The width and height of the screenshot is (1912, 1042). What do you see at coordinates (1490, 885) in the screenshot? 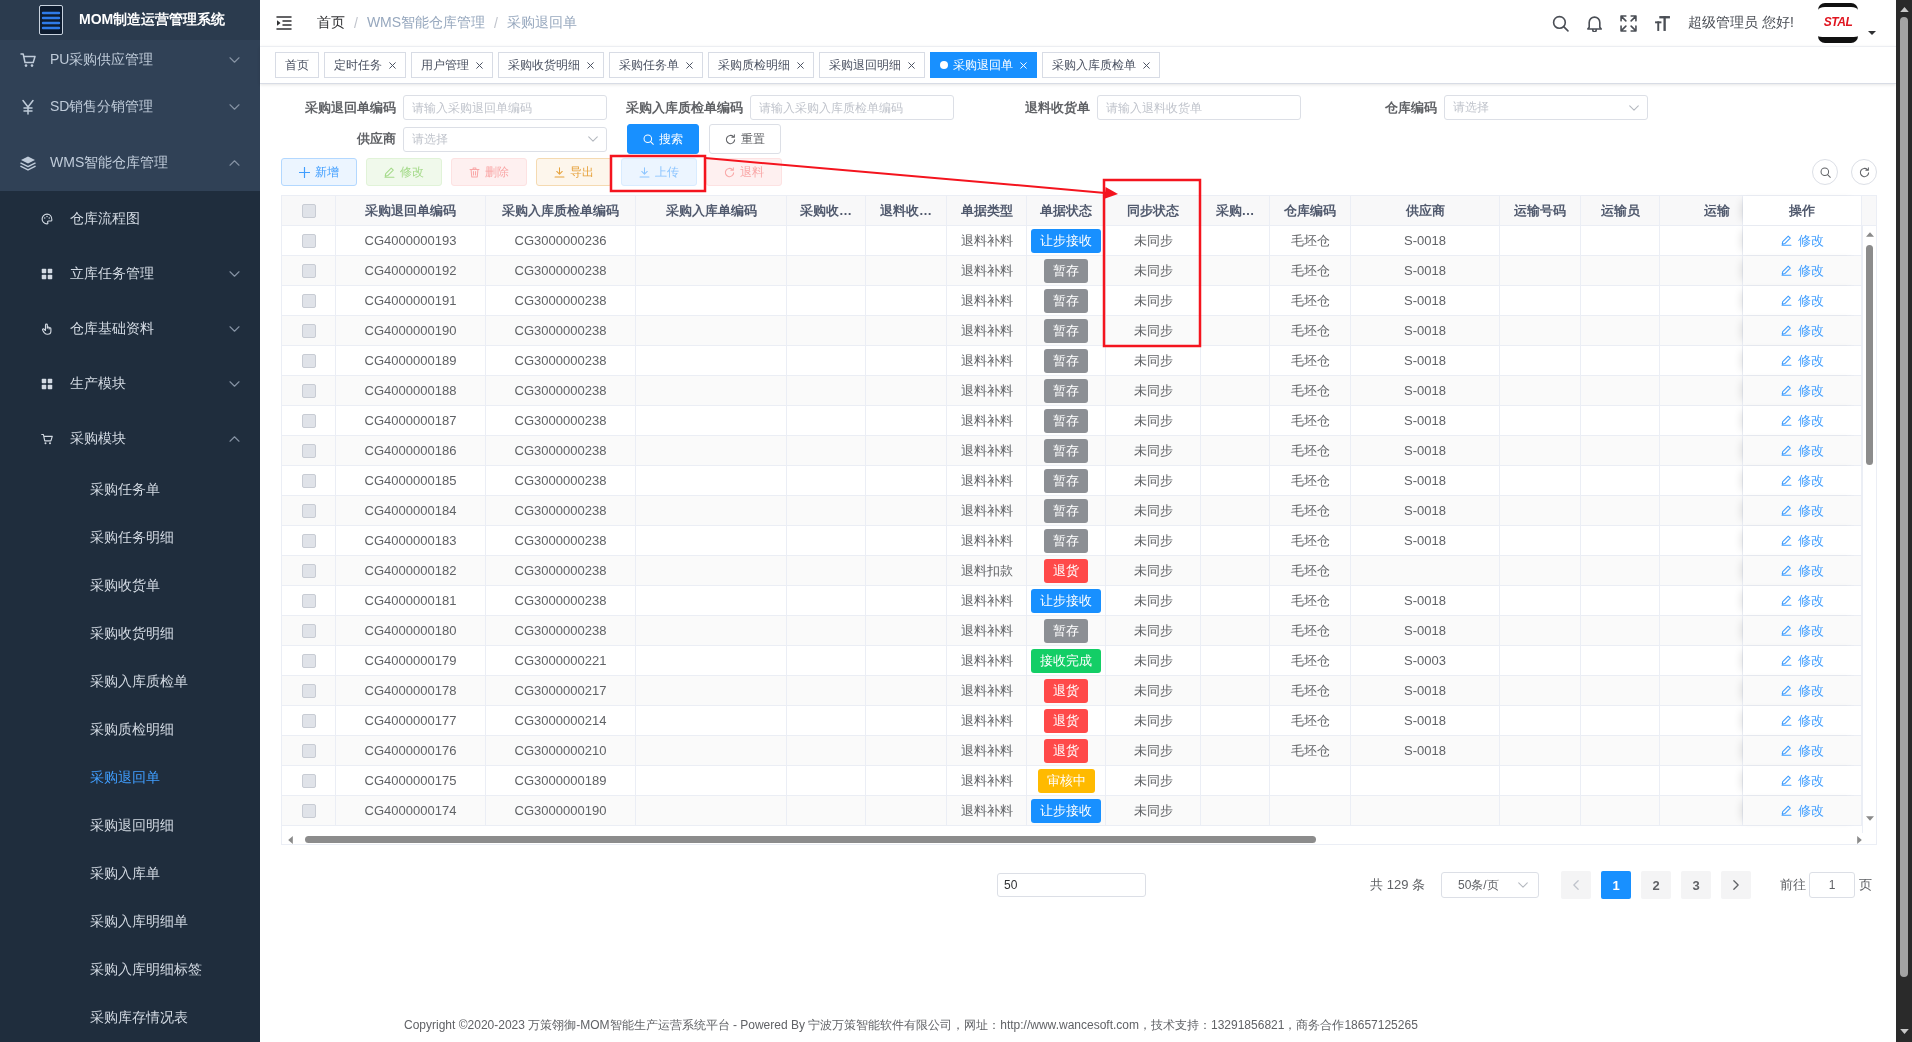
I see `page-size-select: 50条/页` at bounding box center [1490, 885].